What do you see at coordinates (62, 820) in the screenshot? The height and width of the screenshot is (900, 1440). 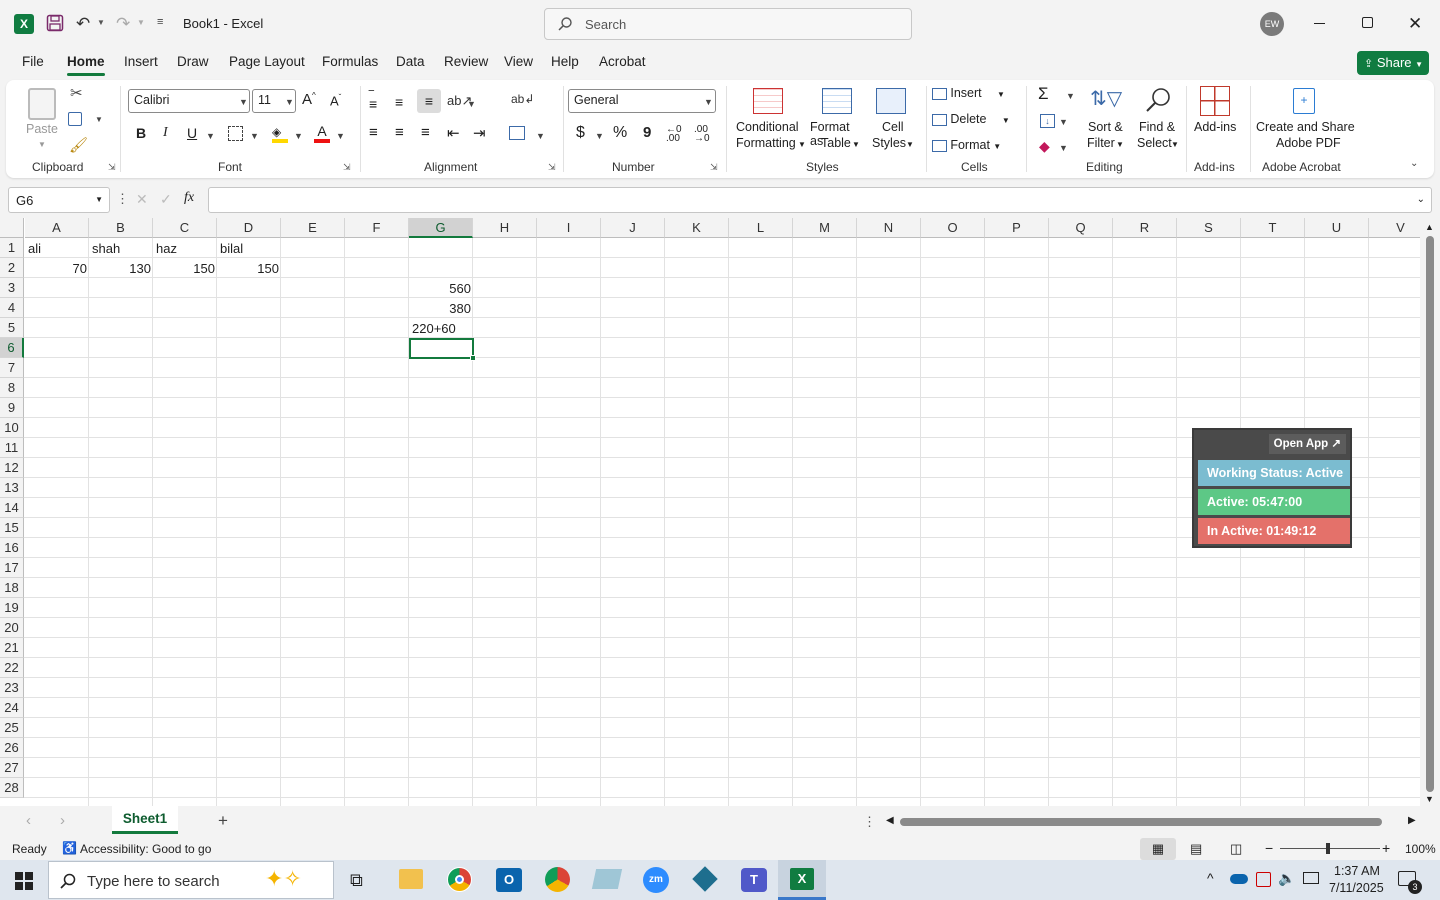 I see `next-sheet-icon: ›` at bounding box center [62, 820].